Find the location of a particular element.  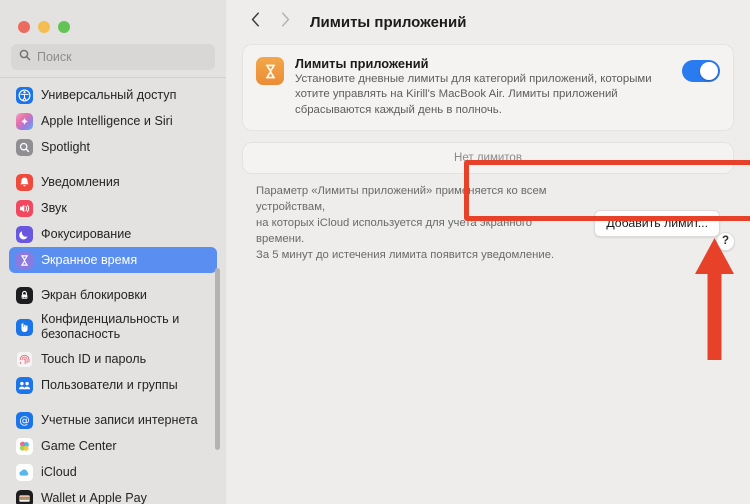

apple-intelligence-icon is located at coordinates (24, 121).